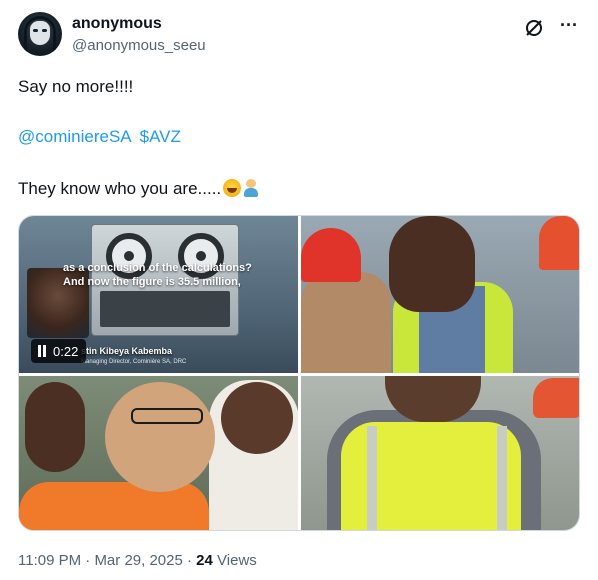  Describe the element at coordinates (139, 45) in the screenshot. I see `author-handle: @anonymous_seeu` at that location.